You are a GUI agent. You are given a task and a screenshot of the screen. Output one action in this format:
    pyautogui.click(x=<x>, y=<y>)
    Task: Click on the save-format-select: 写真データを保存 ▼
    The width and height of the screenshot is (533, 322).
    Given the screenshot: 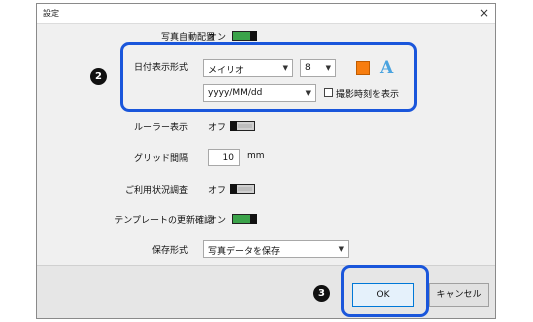 What is the action you would take?
    pyautogui.click(x=276, y=249)
    